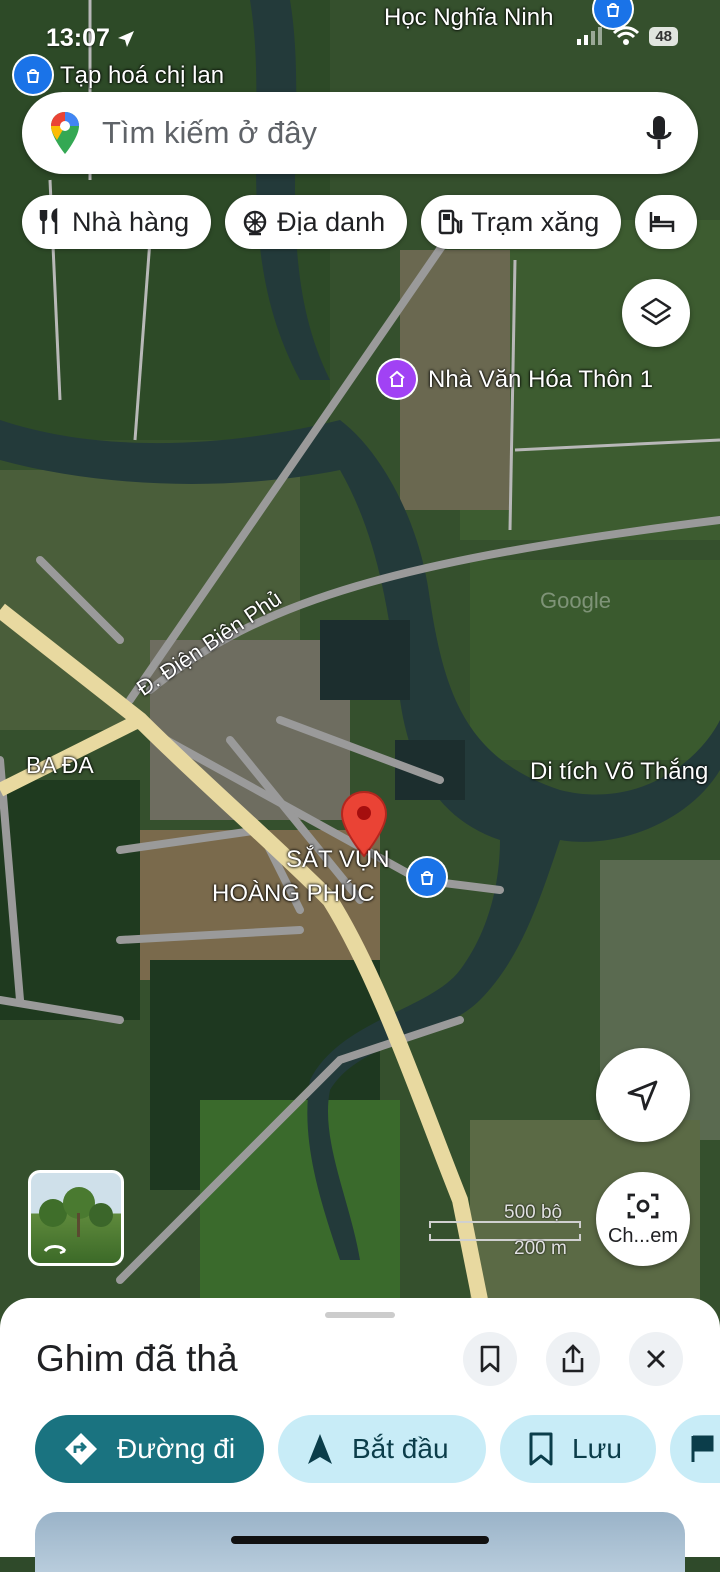 The height and width of the screenshot is (1572, 720). Describe the element at coordinates (663, 36) in the screenshot. I see `battery-indicator: 48` at that location.